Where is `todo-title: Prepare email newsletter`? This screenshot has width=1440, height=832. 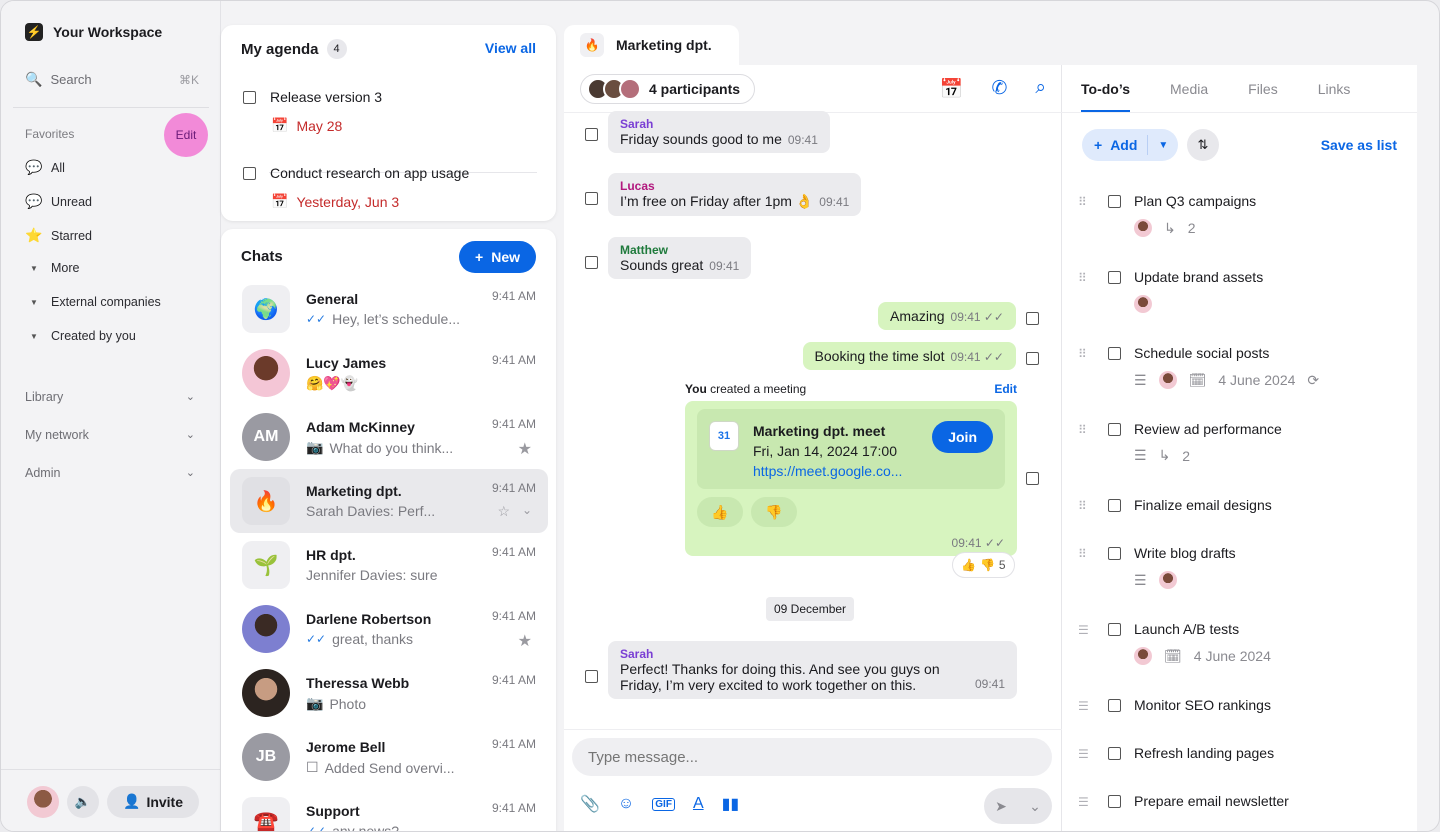
todo-title: Prepare email newsletter is located at coordinates (1211, 801).